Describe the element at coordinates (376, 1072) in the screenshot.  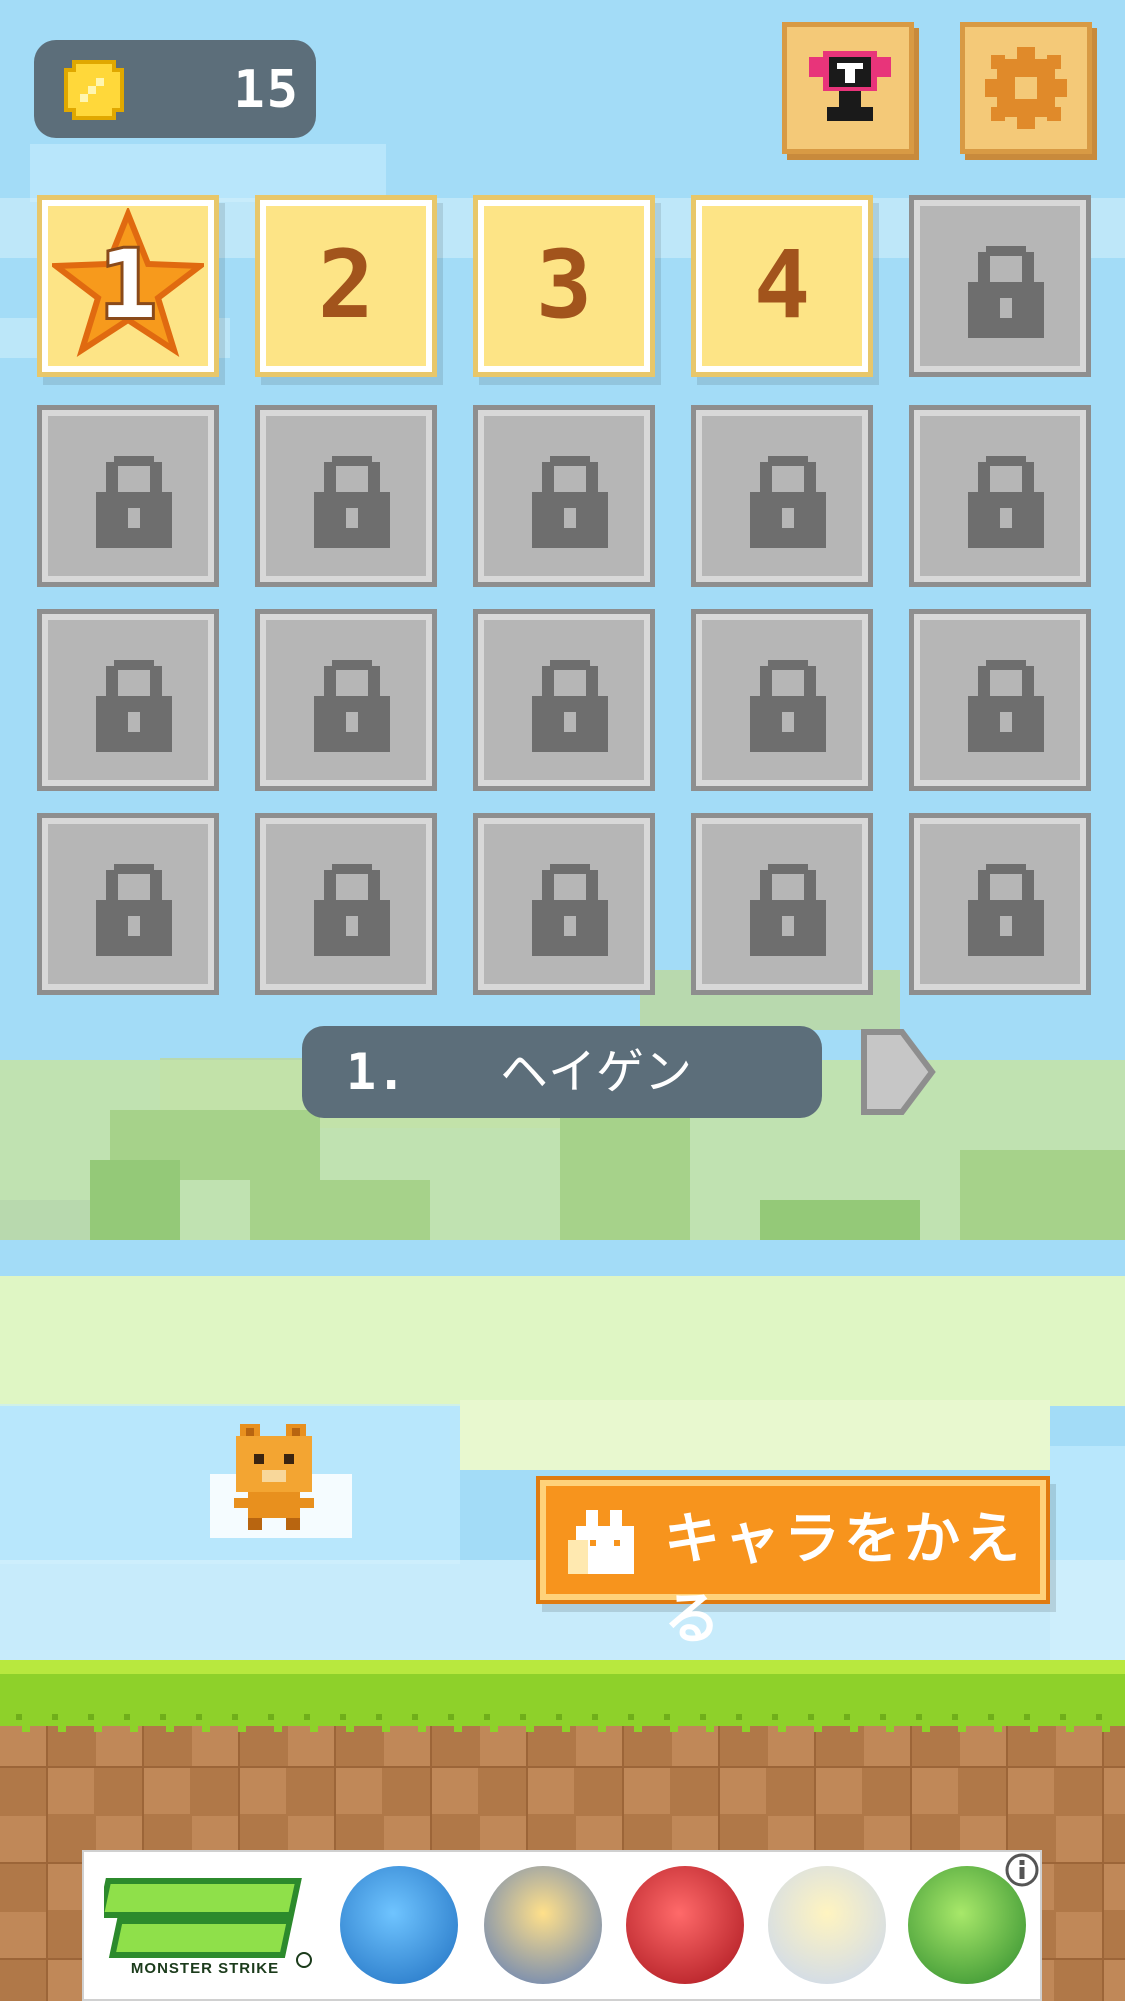
I see `stage-number: 1.` at that location.